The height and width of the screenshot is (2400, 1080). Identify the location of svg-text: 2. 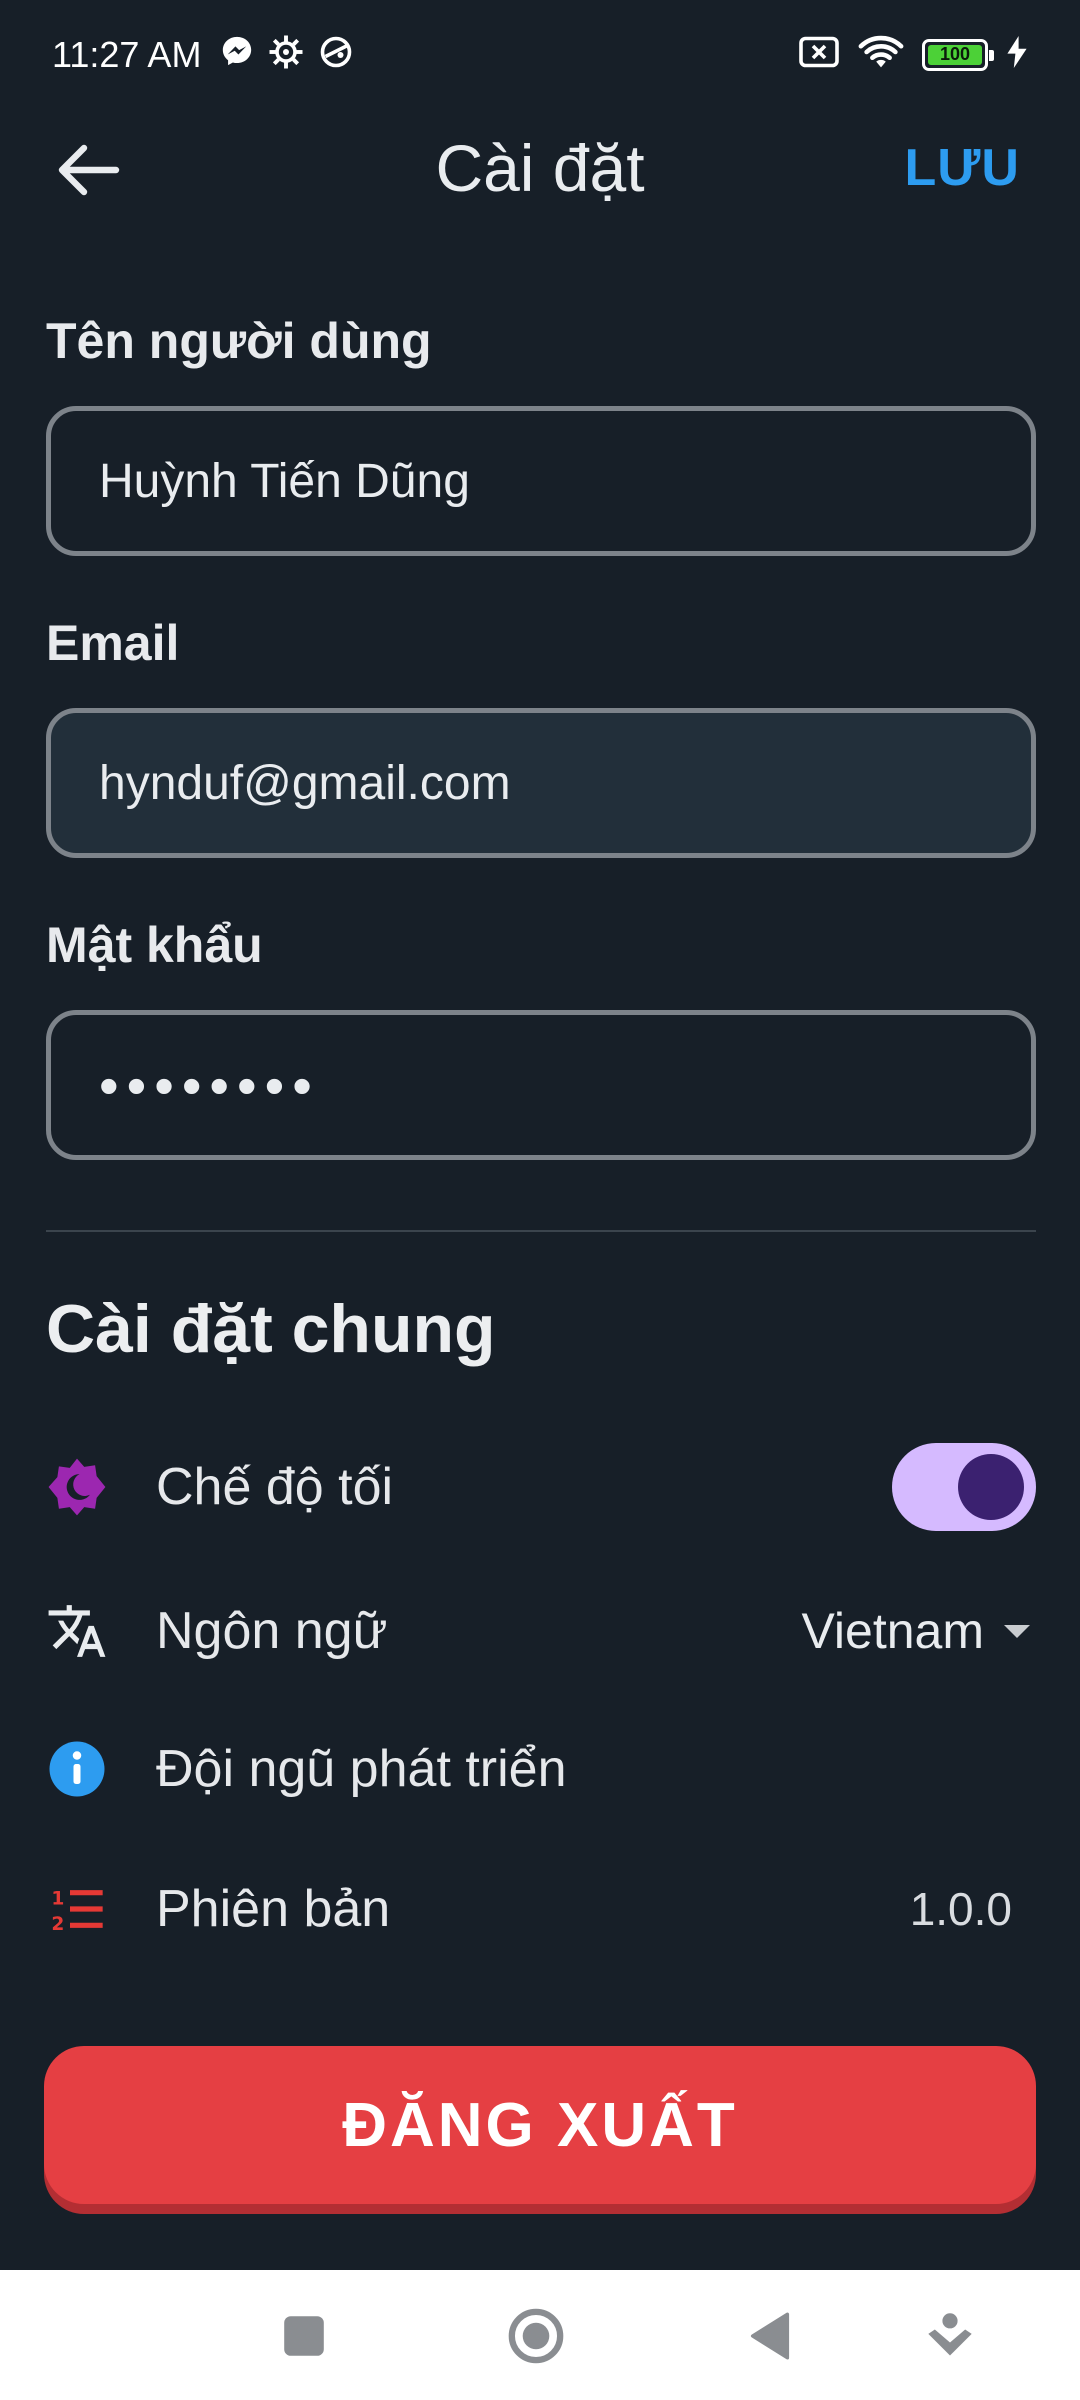
(57, 1924).